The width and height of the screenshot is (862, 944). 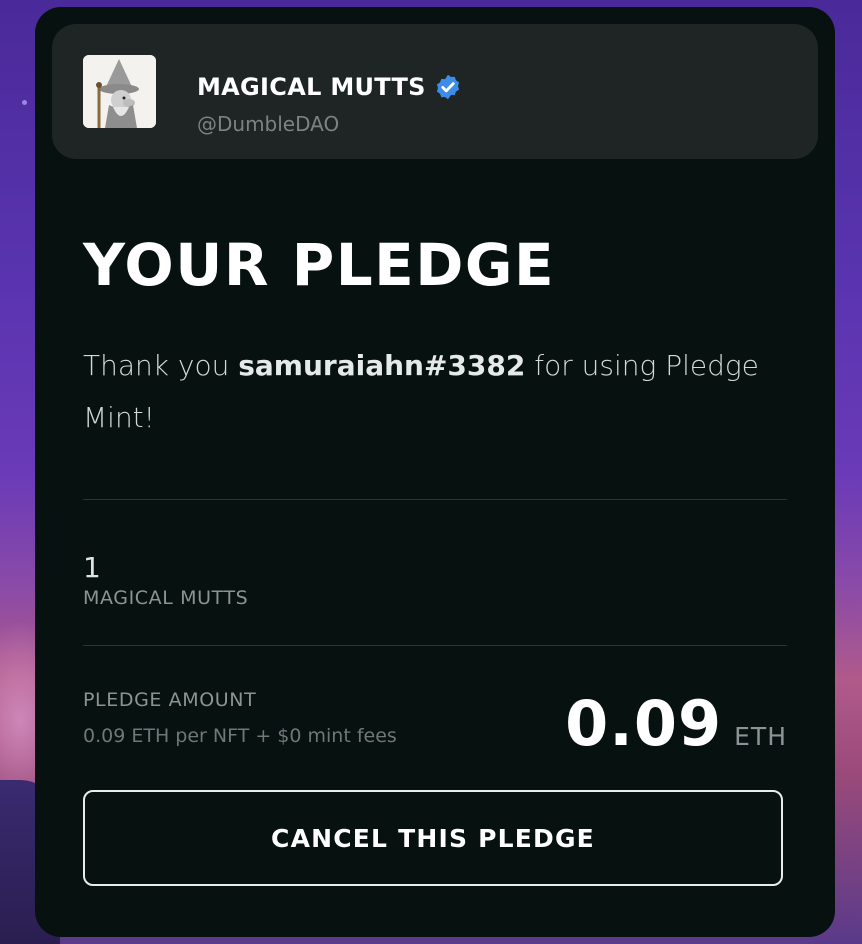 I want to click on pledge-quantity: 1, so click(x=92, y=567).